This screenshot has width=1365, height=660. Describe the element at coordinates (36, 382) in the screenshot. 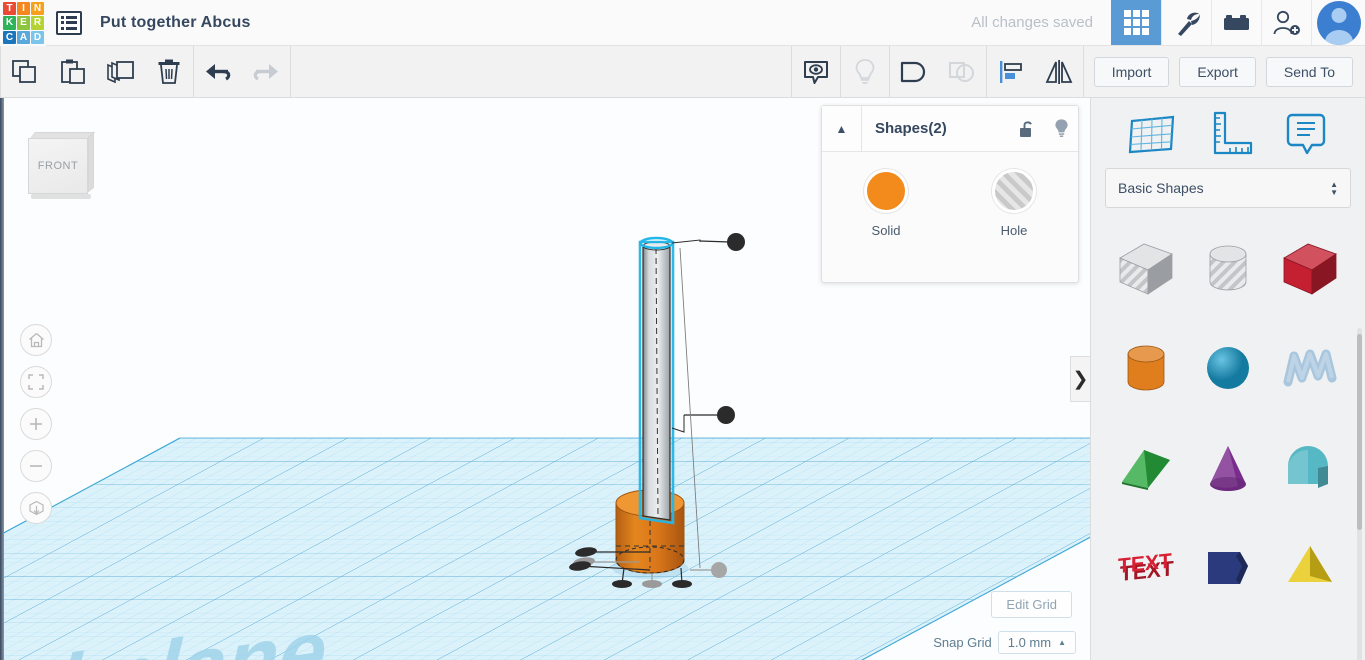

I see `fit-view-button` at that location.